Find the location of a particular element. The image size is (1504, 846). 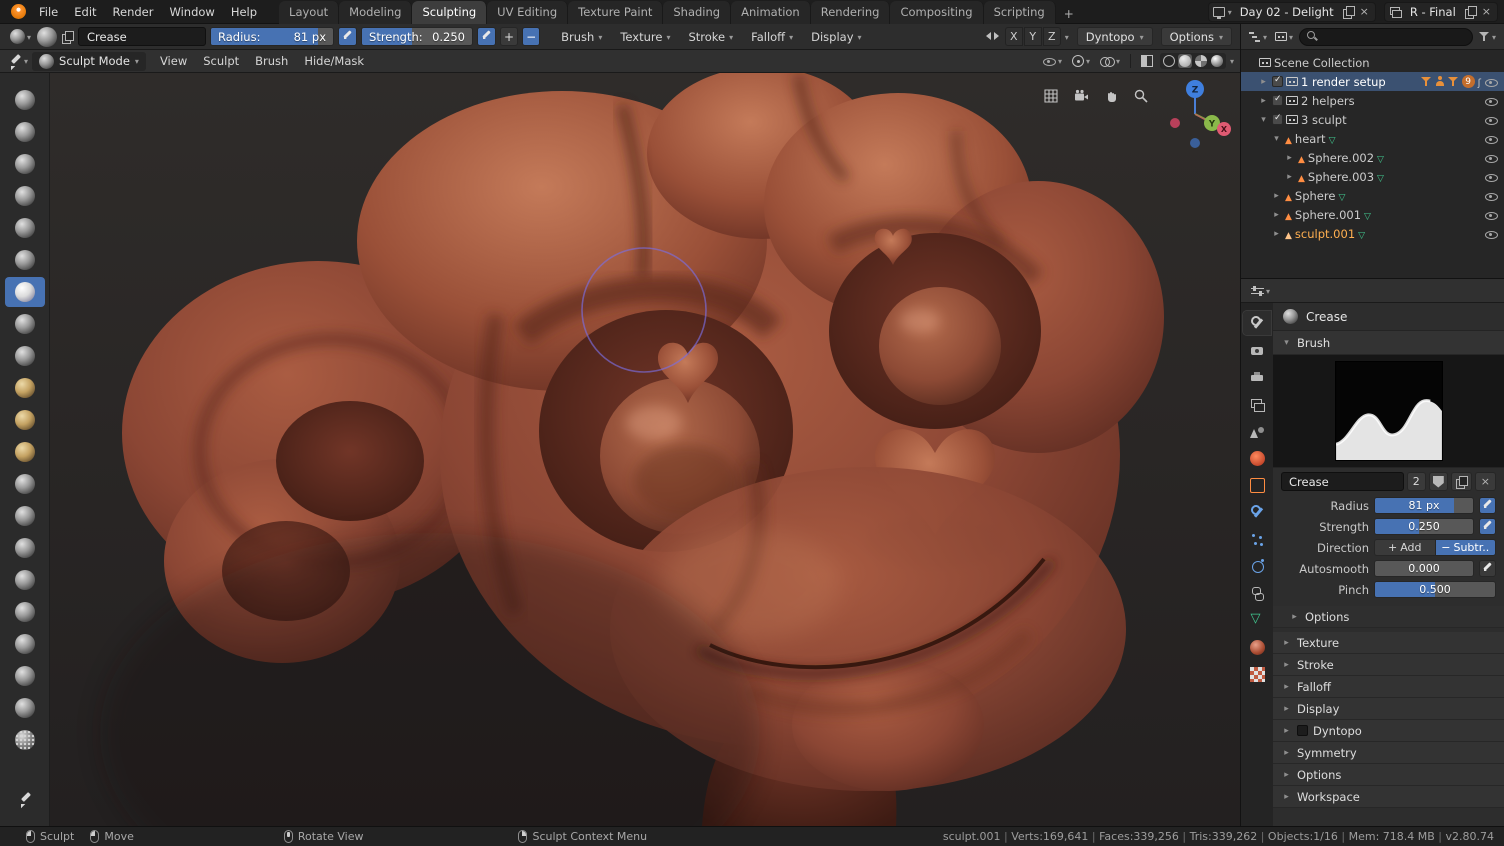

properties-tab-world is located at coordinates (1257, 458).